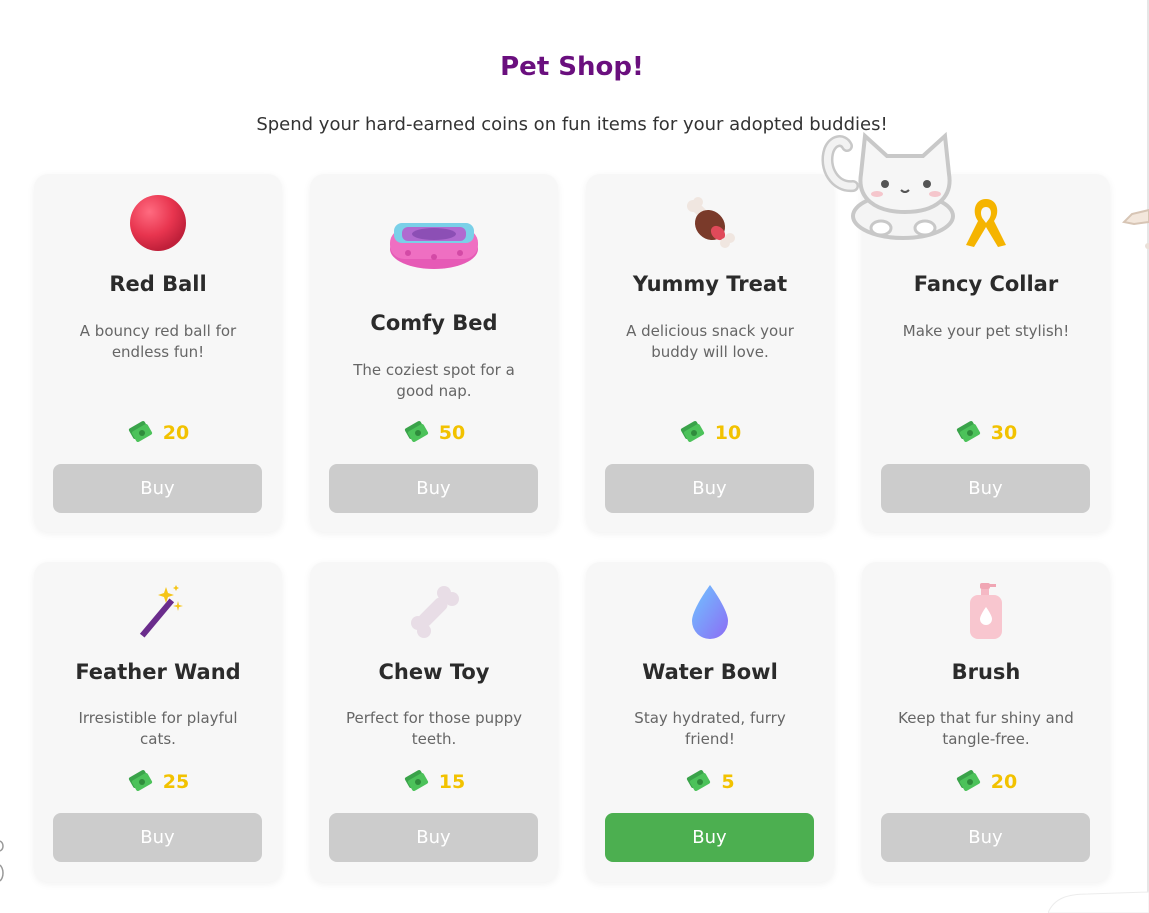 This screenshot has height=913, width=1149. What do you see at coordinates (434, 672) in the screenshot?
I see `item-name: Chew Toy` at bounding box center [434, 672].